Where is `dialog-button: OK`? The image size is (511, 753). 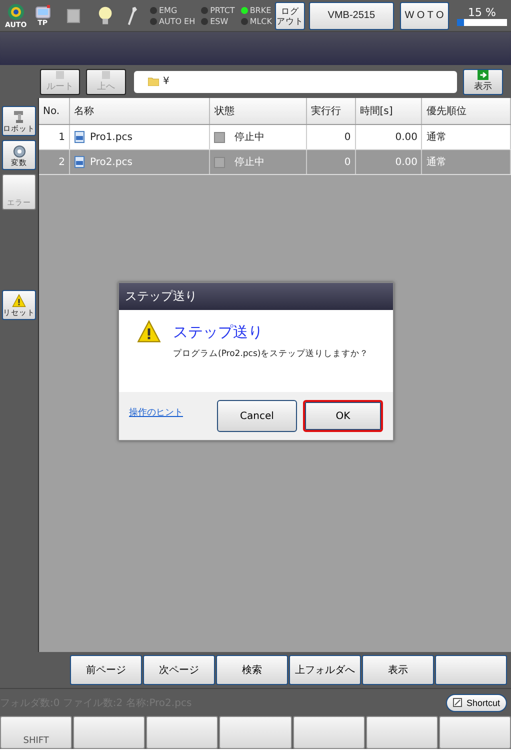 dialog-button: OK is located at coordinates (343, 416).